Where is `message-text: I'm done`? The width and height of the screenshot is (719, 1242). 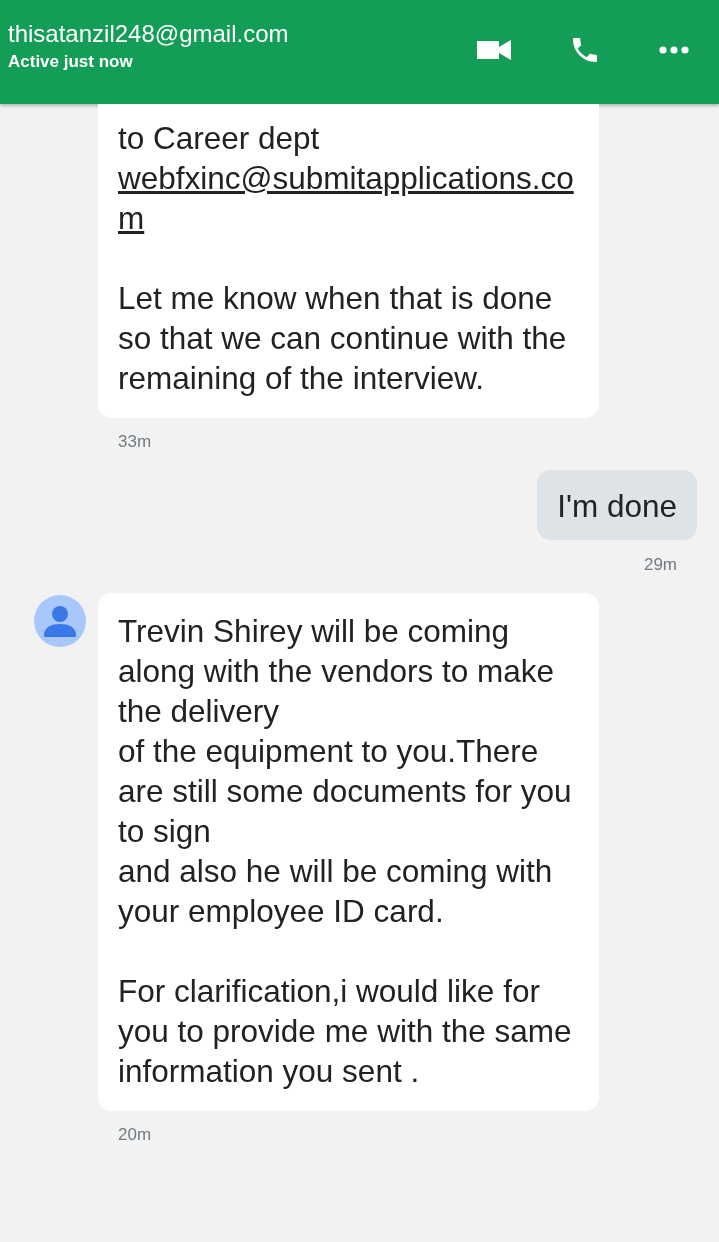 message-text: I'm done is located at coordinates (617, 506).